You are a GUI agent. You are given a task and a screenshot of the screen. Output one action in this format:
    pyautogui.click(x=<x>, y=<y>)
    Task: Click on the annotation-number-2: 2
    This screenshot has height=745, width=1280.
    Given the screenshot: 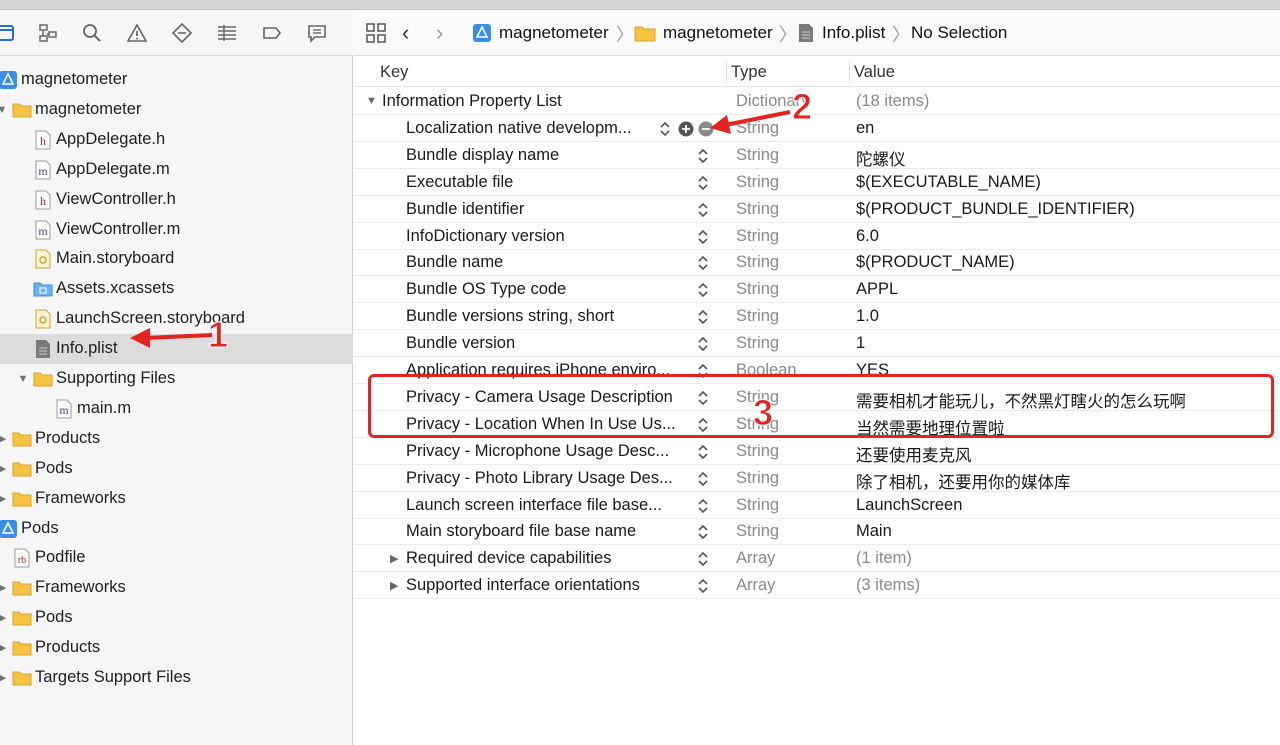 What is the action you would take?
    pyautogui.click(x=802, y=107)
    